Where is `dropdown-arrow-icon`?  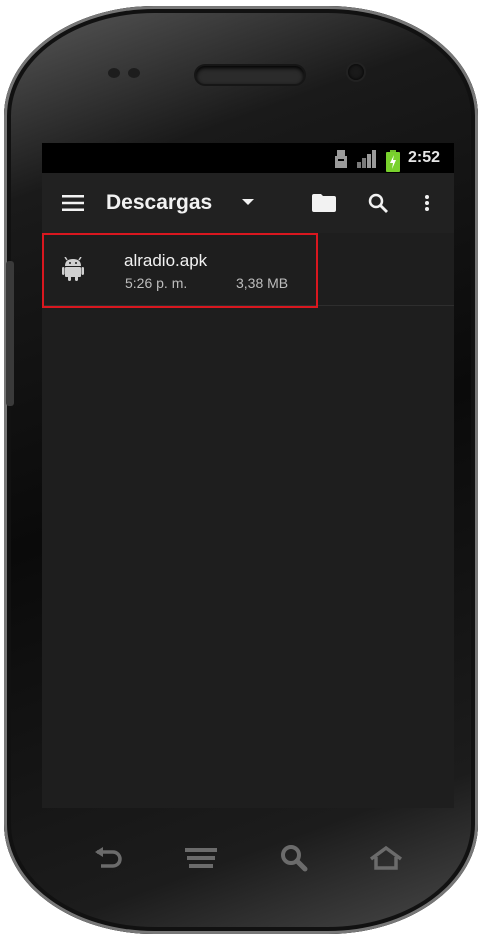 dropdown-arrow-icon is located at coordinates (248, 203).